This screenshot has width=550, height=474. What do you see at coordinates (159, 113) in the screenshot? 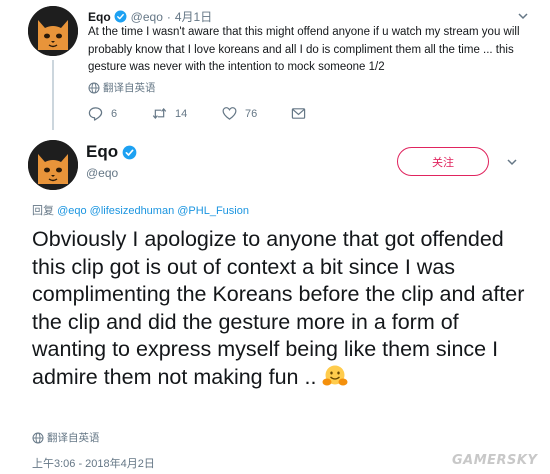
I see `retweet-icon` at bounding box center [159, 113].